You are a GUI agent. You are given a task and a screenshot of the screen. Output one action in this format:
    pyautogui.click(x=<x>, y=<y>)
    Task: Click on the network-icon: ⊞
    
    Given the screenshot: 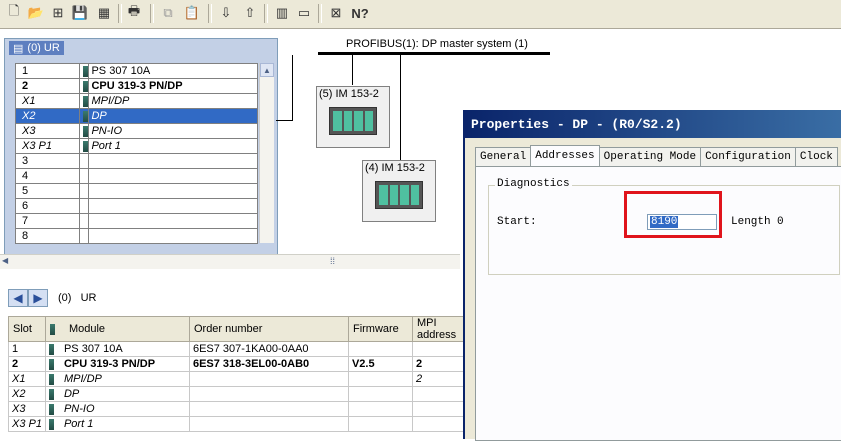 What is the action you would take?
    pyautogui.click(x=58, y=13)
    